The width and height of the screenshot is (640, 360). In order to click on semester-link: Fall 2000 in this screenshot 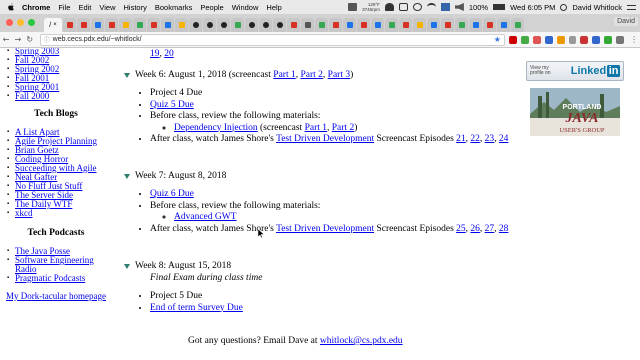, I will do `click(32, 96)`.